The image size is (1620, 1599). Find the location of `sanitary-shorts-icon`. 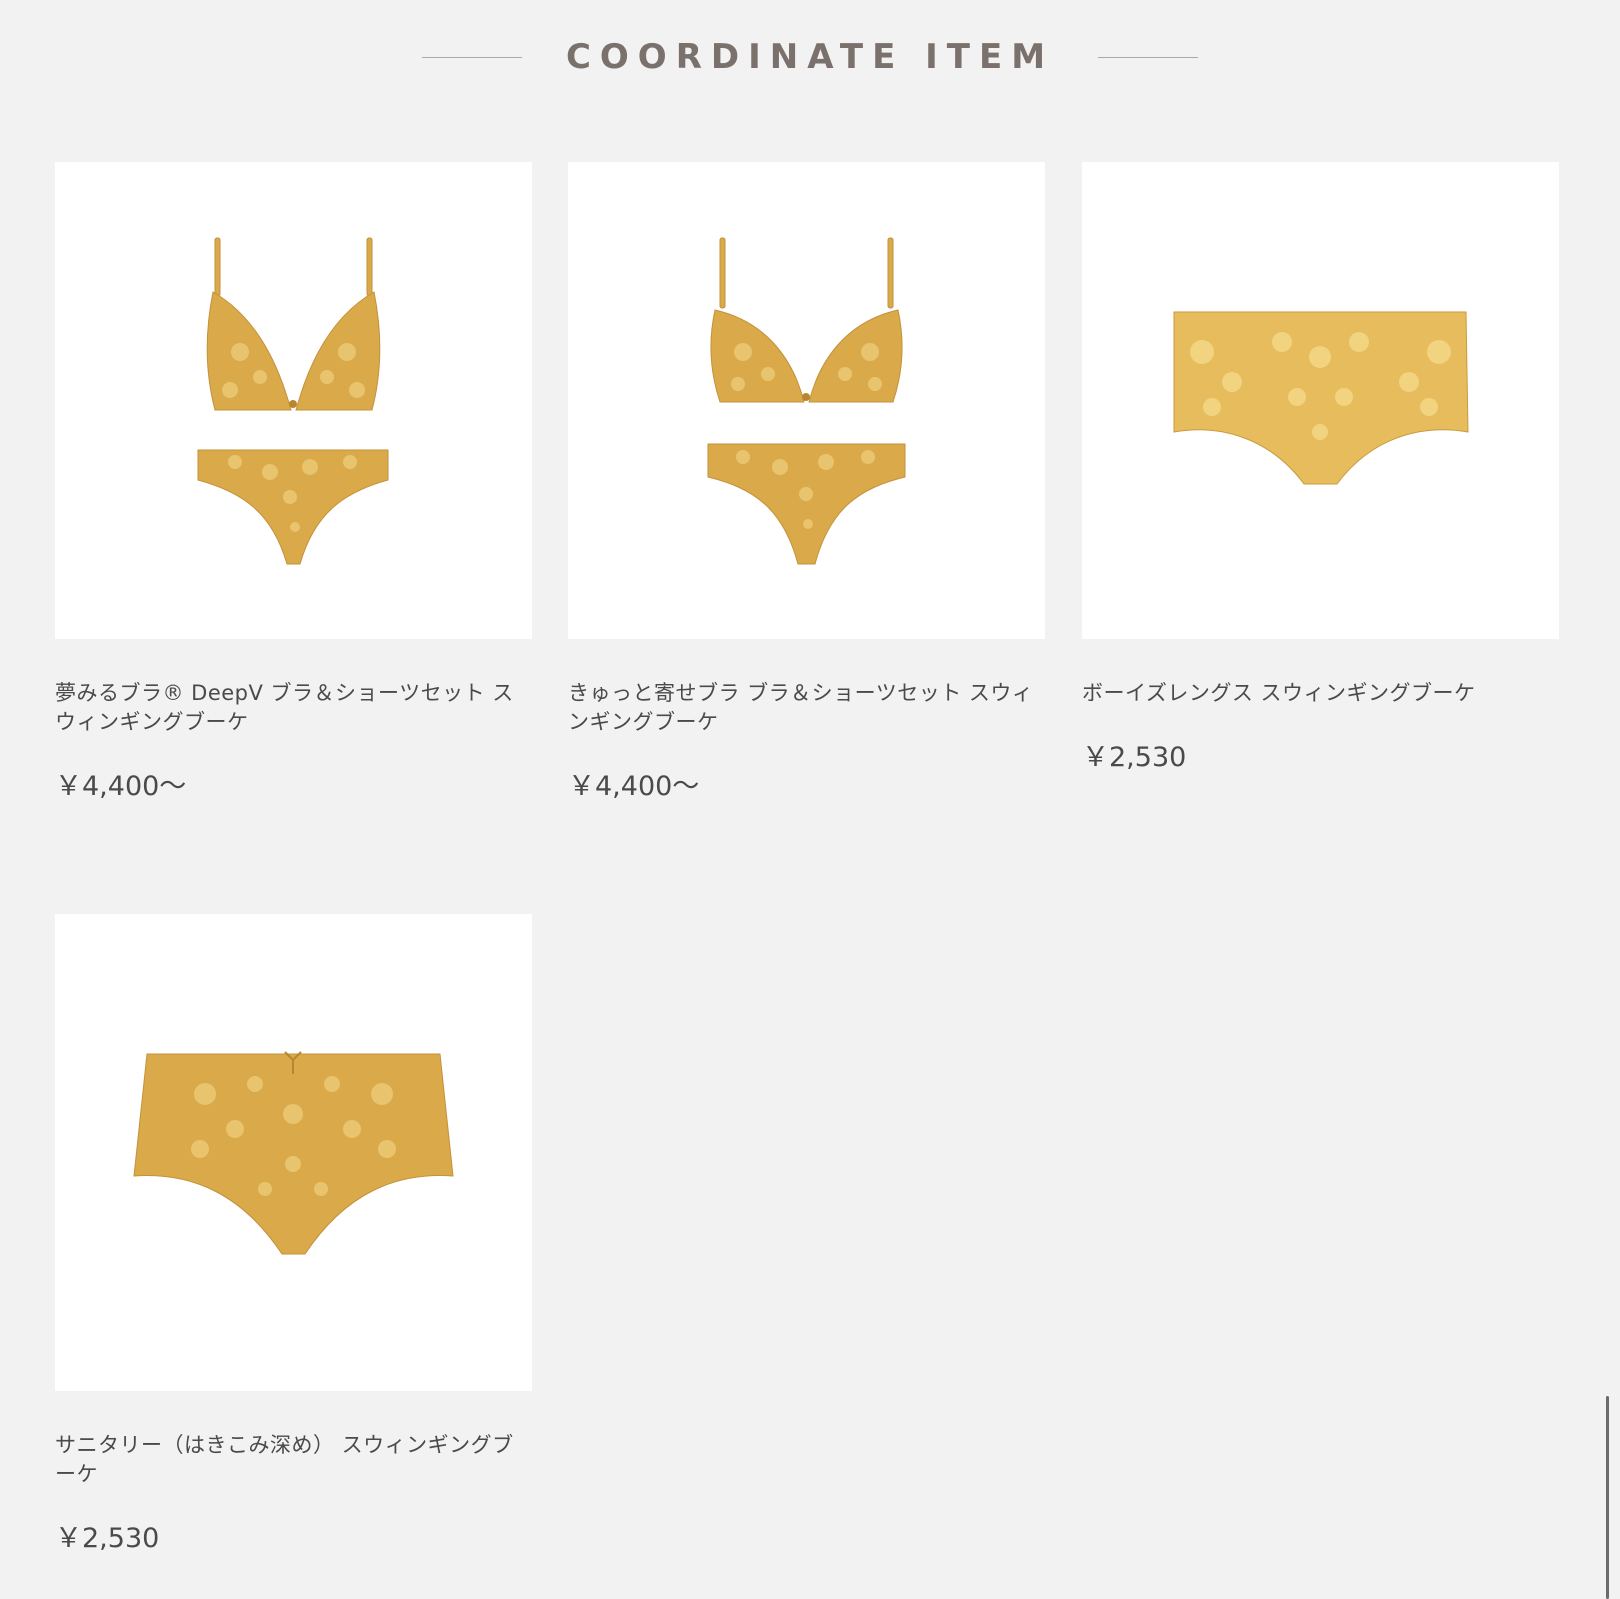

sanitary-shorts-icon is located at coordinates (293, 1153).